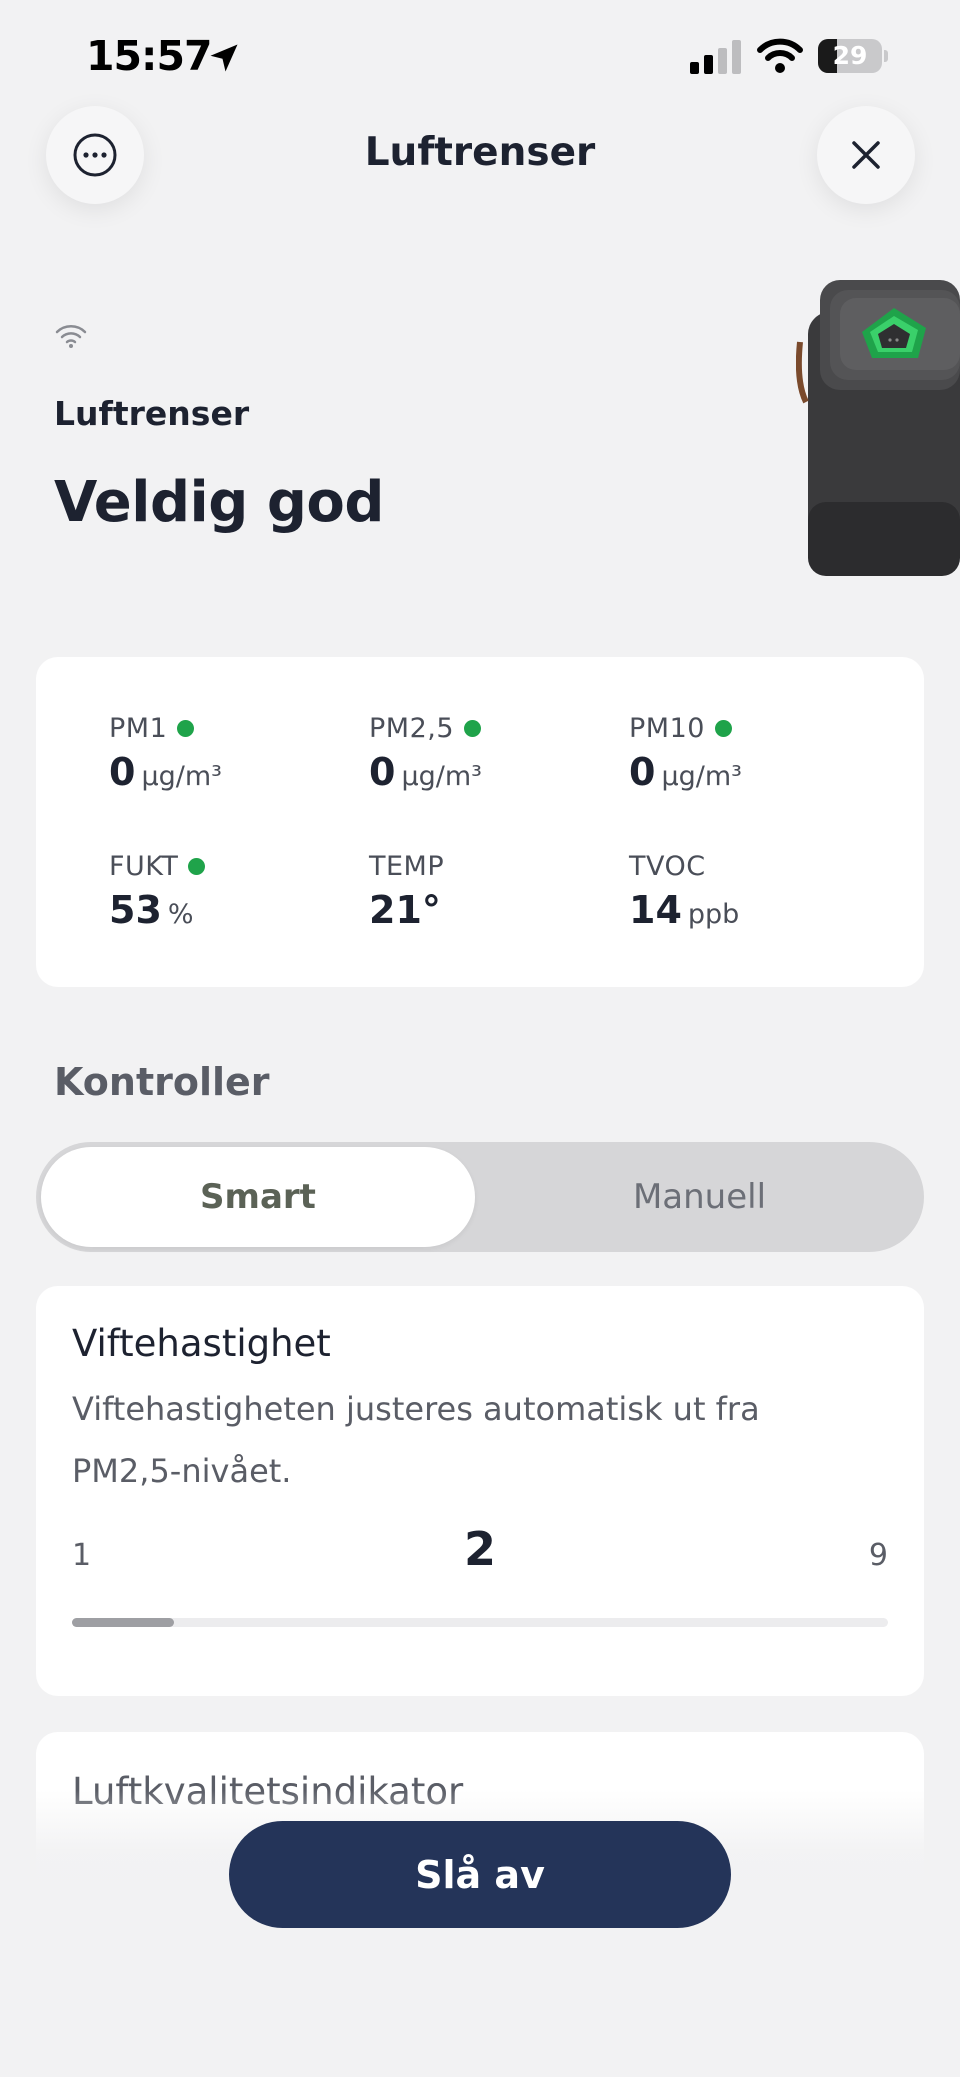  Describe the element at coordinates (886, 56) in the screenshot. I see `battery-tip` at that location.